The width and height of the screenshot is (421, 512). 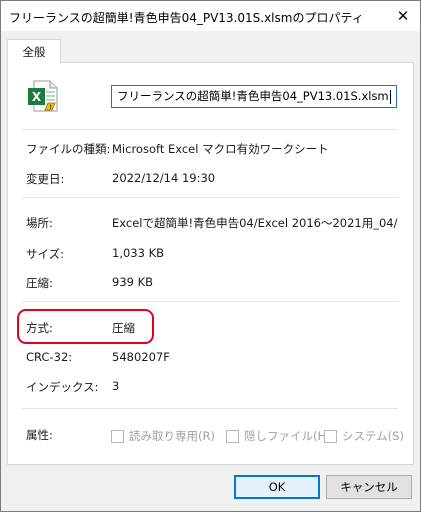 I want to click on file-type-label: ファイルの種類:, so click(x=68, y=149).